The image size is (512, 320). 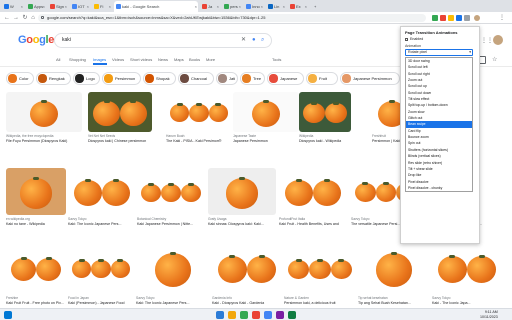 What do you see at coordinates (268, 315) in the screenshot?
I see `chrome-taskbar-icon` at bounding box center [268, 315].